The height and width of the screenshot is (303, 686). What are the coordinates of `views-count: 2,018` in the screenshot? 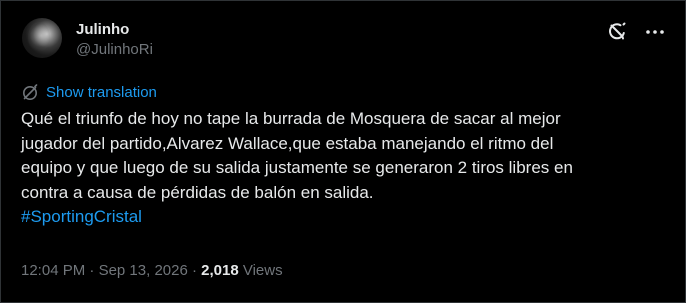 It's located at (220, 270).